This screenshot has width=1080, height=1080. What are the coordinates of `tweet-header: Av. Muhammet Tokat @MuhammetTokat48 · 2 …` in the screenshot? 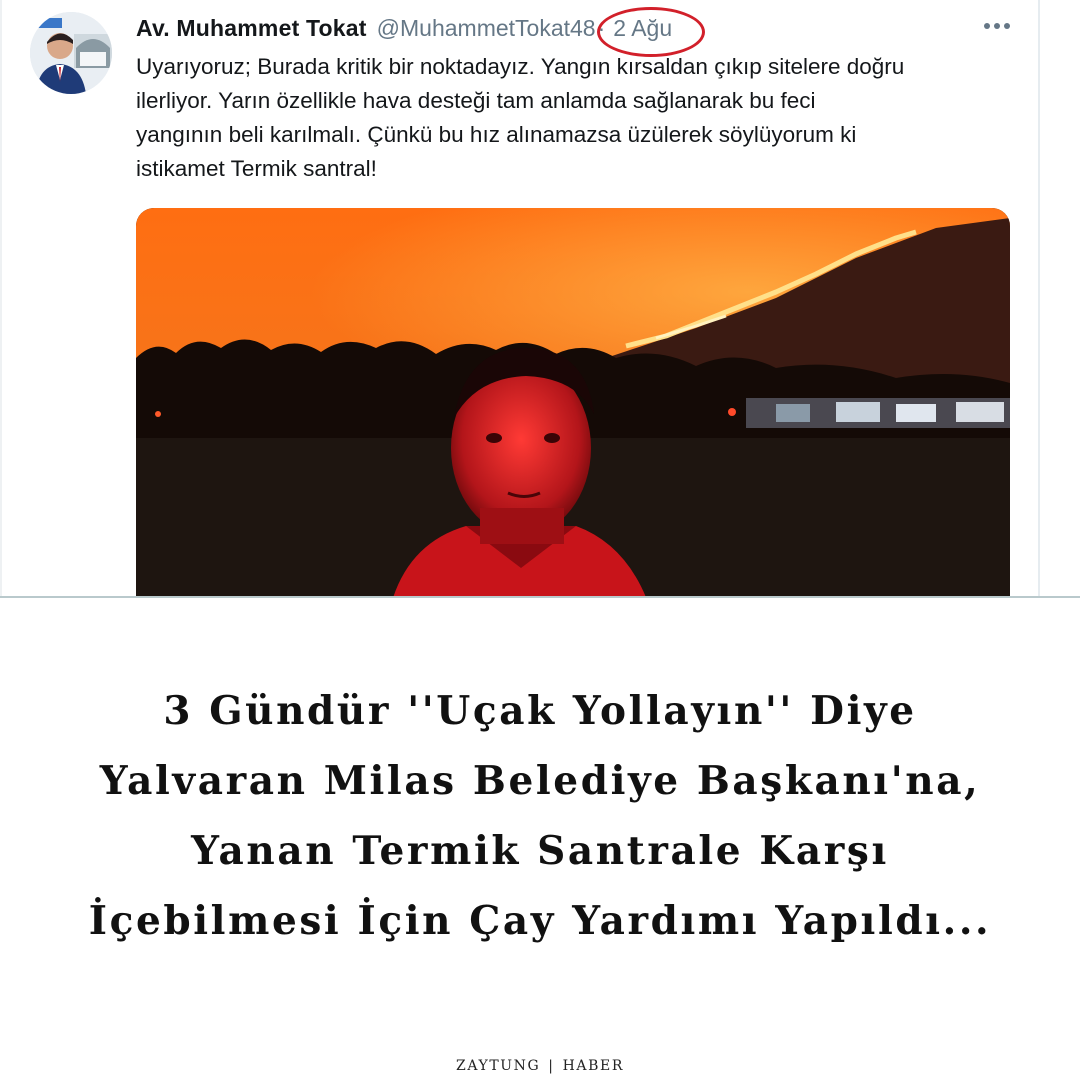 It's located at (421, 31).